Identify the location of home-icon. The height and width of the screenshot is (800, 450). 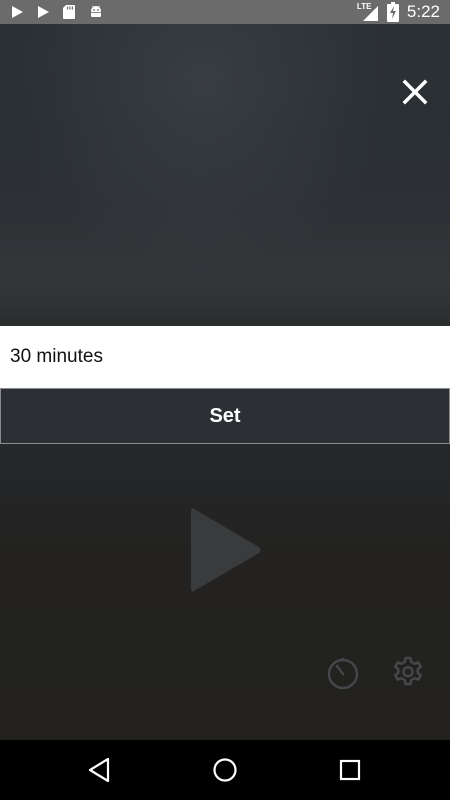
(225, 770).